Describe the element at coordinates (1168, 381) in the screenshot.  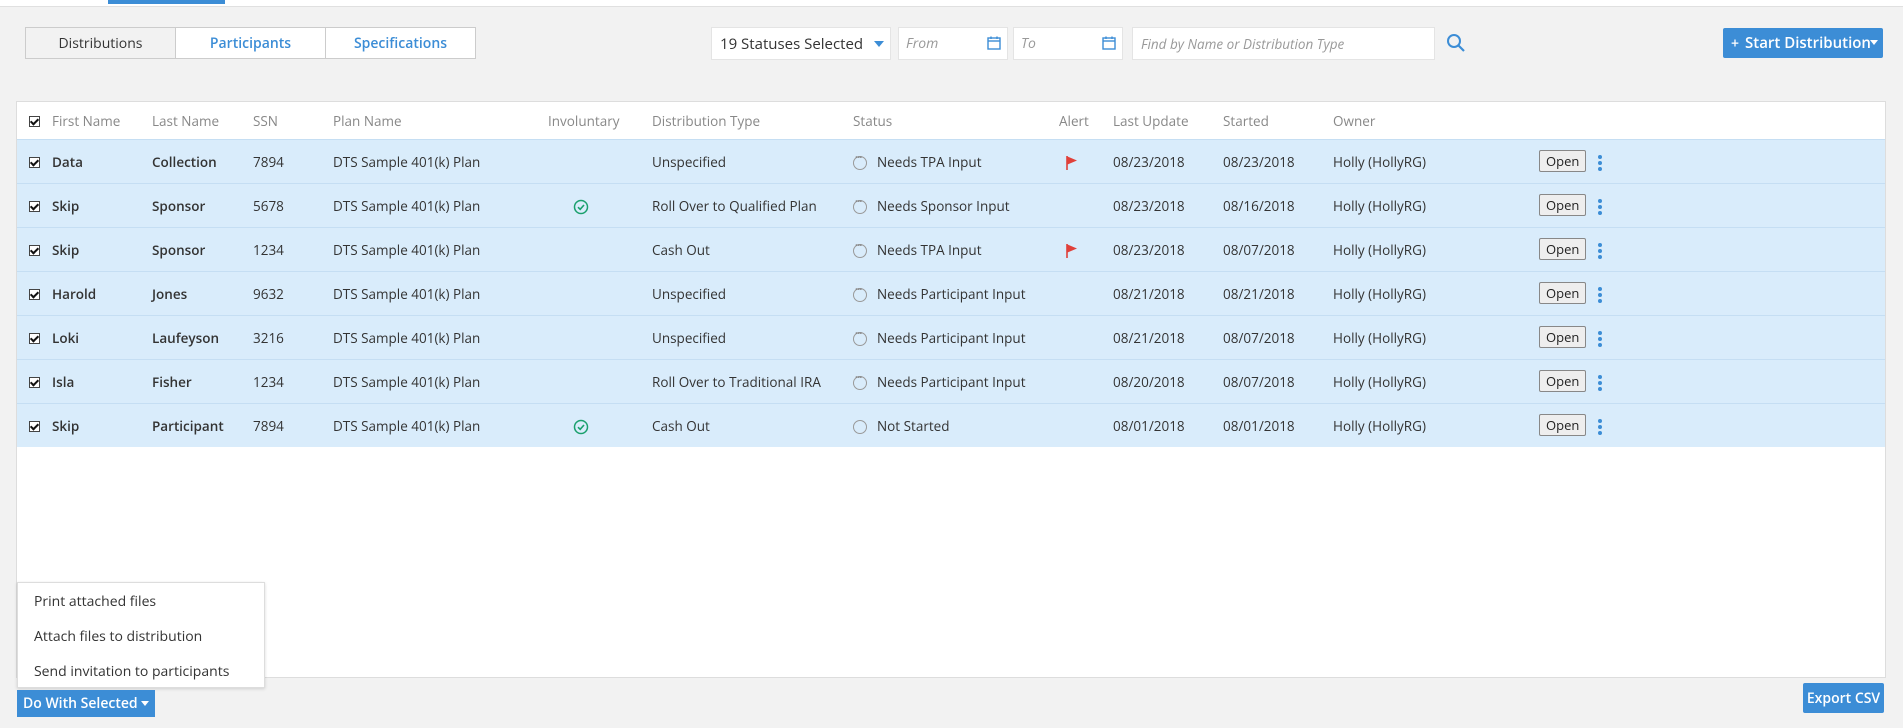
I see `last-update-cell: 08/20/2018` at that location.